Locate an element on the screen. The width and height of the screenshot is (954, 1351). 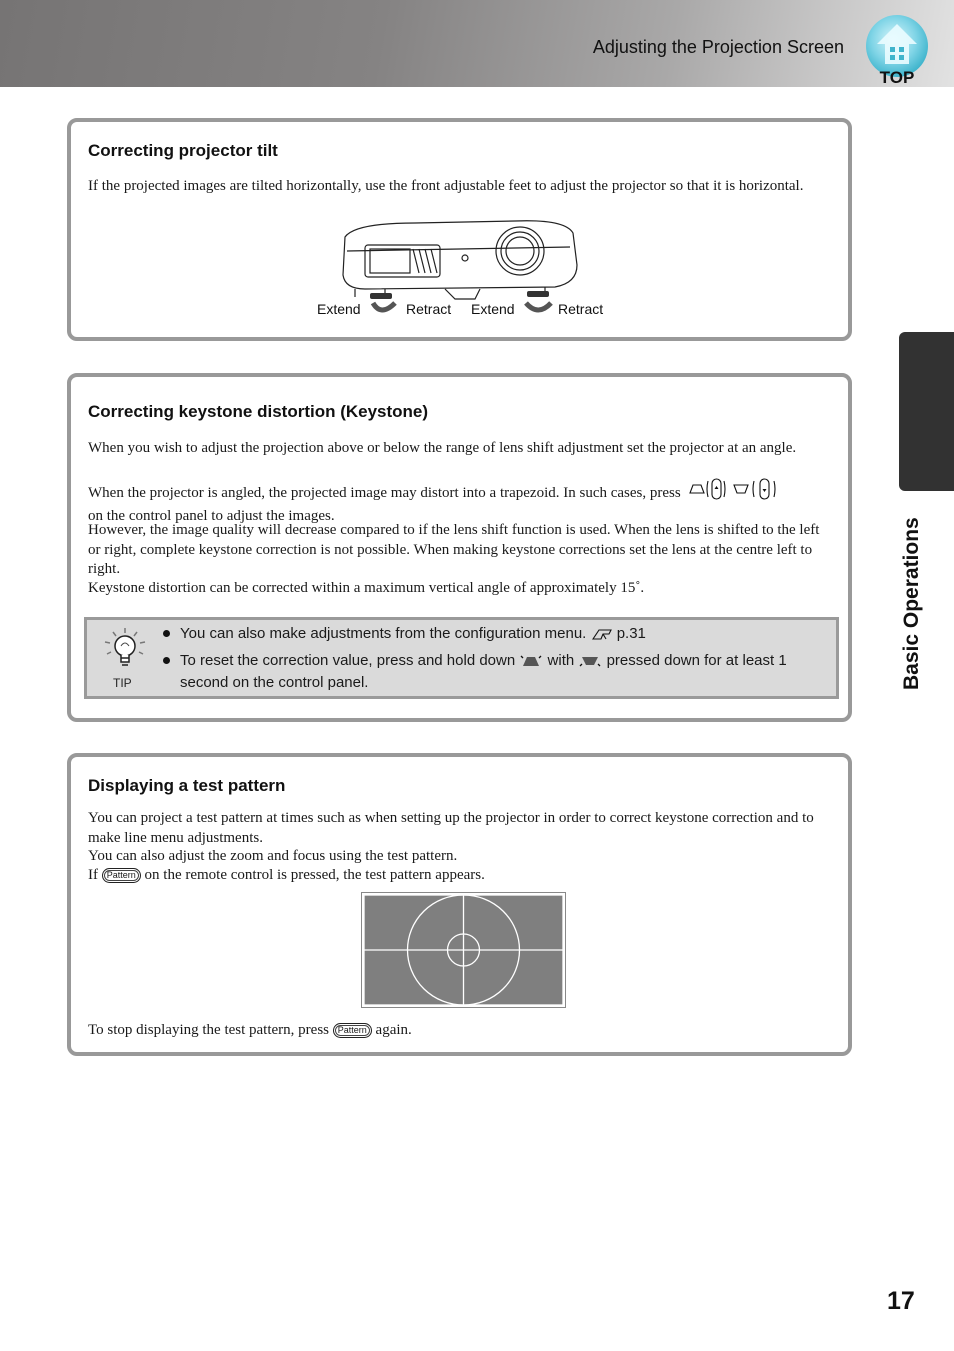
section-title: Displaying a test pattern is located at coordinates (187, 785).